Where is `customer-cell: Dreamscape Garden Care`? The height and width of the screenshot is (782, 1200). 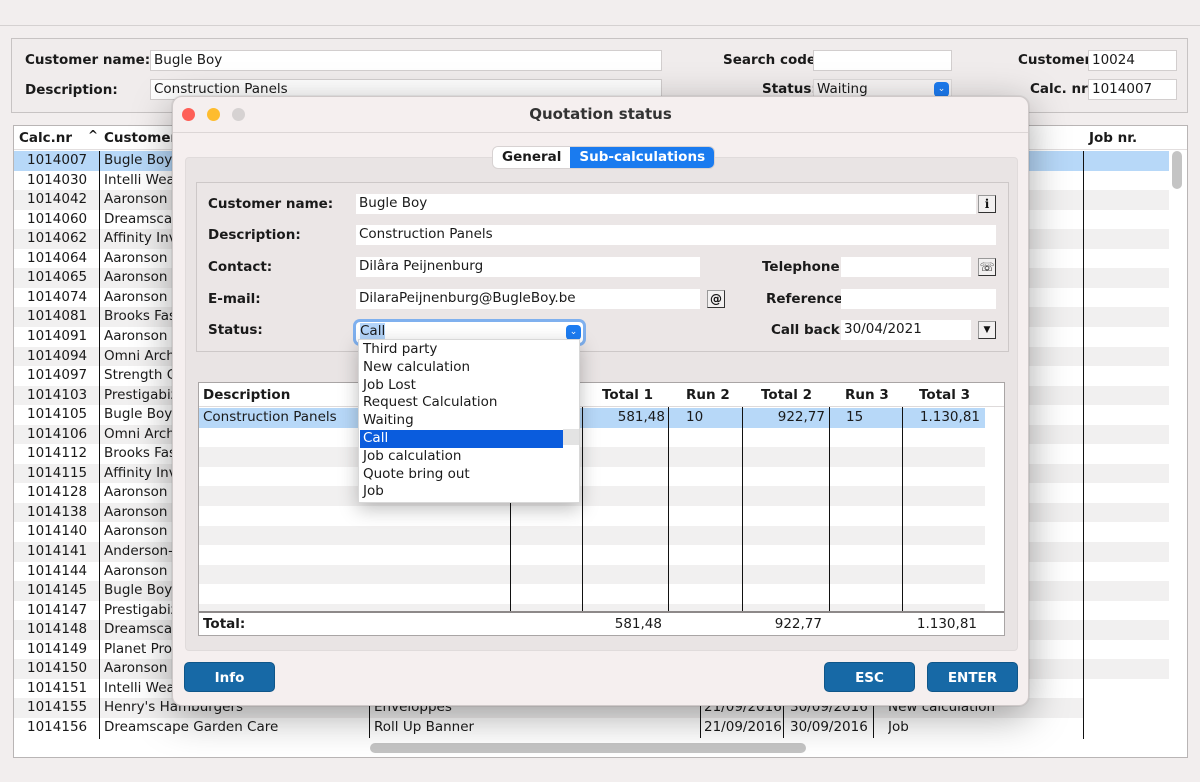
customer-cell: Dreamscape Garden Care is located at coordinates (191, 726).